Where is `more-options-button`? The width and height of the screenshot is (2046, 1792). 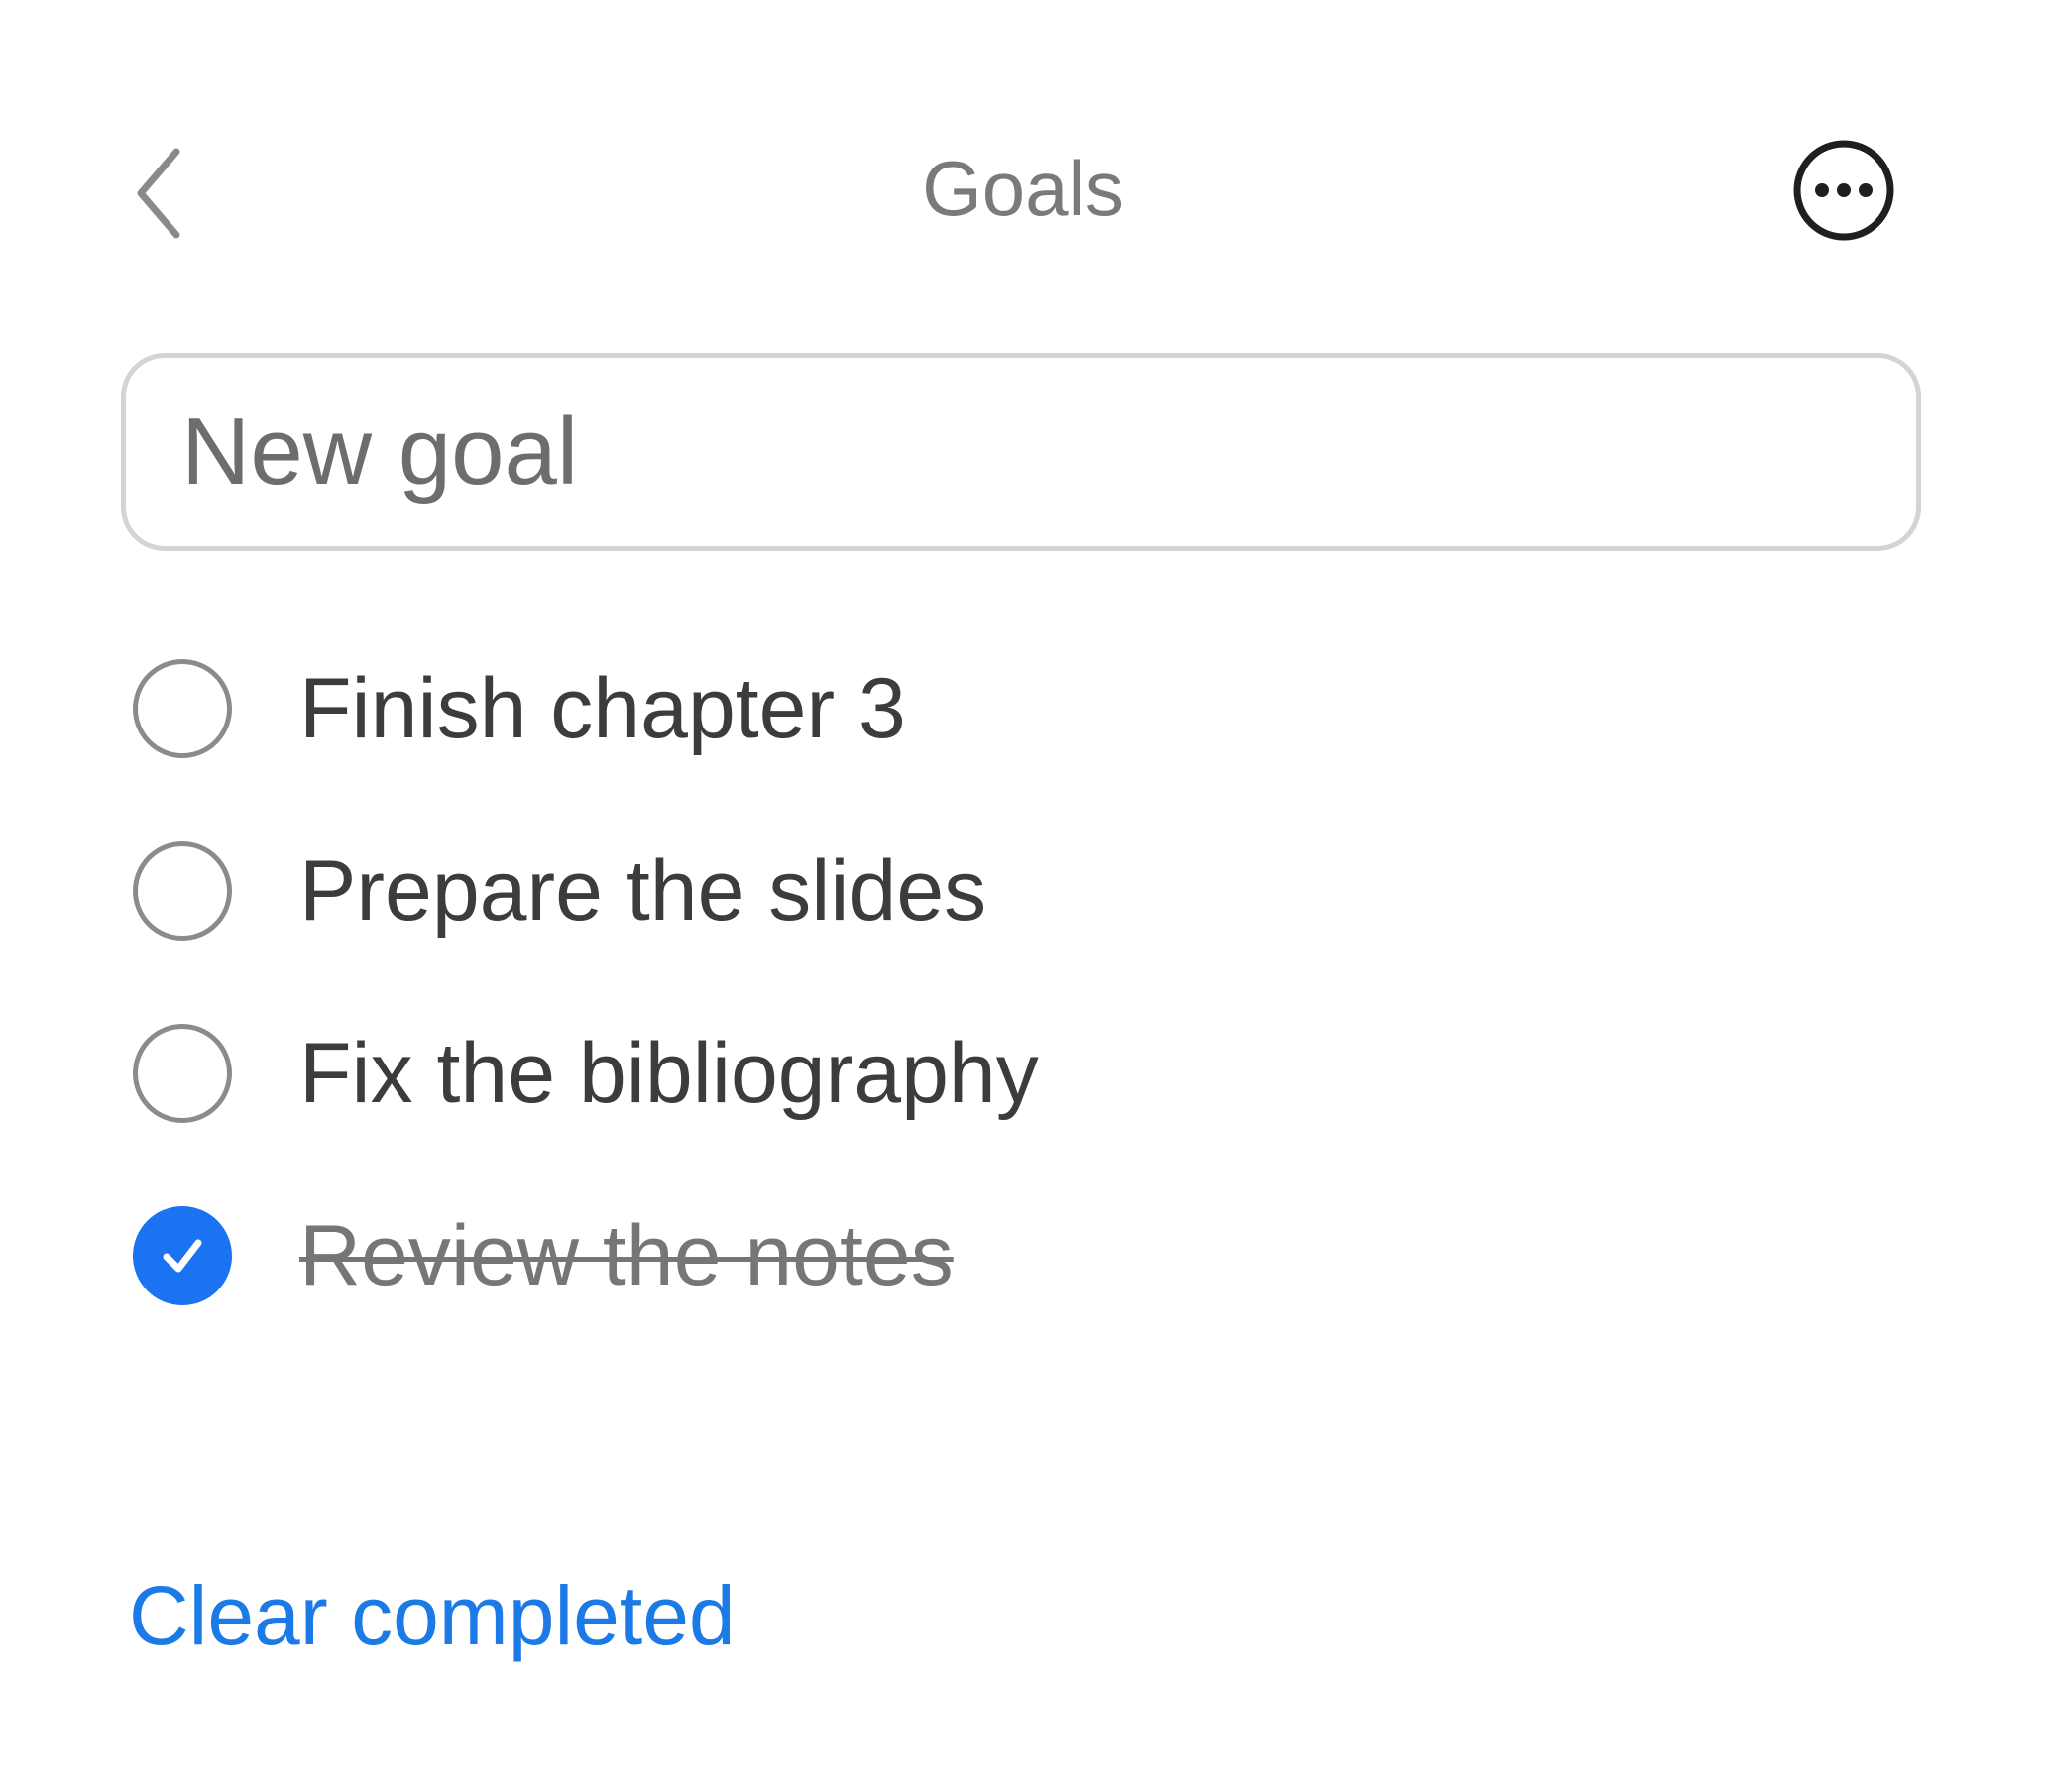
more-options-button is located at coordinates (1843, 190).